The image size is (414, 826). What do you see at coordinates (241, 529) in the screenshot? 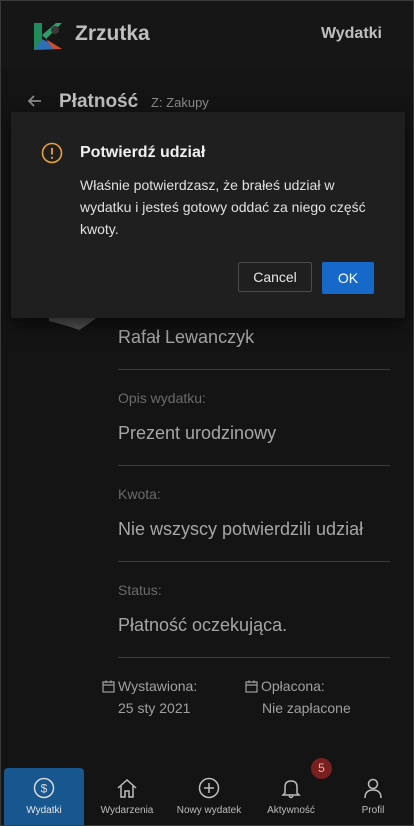
I see `amount-value: Nie wszyscy potwierdzili udział` at bounding box center [241, 529].